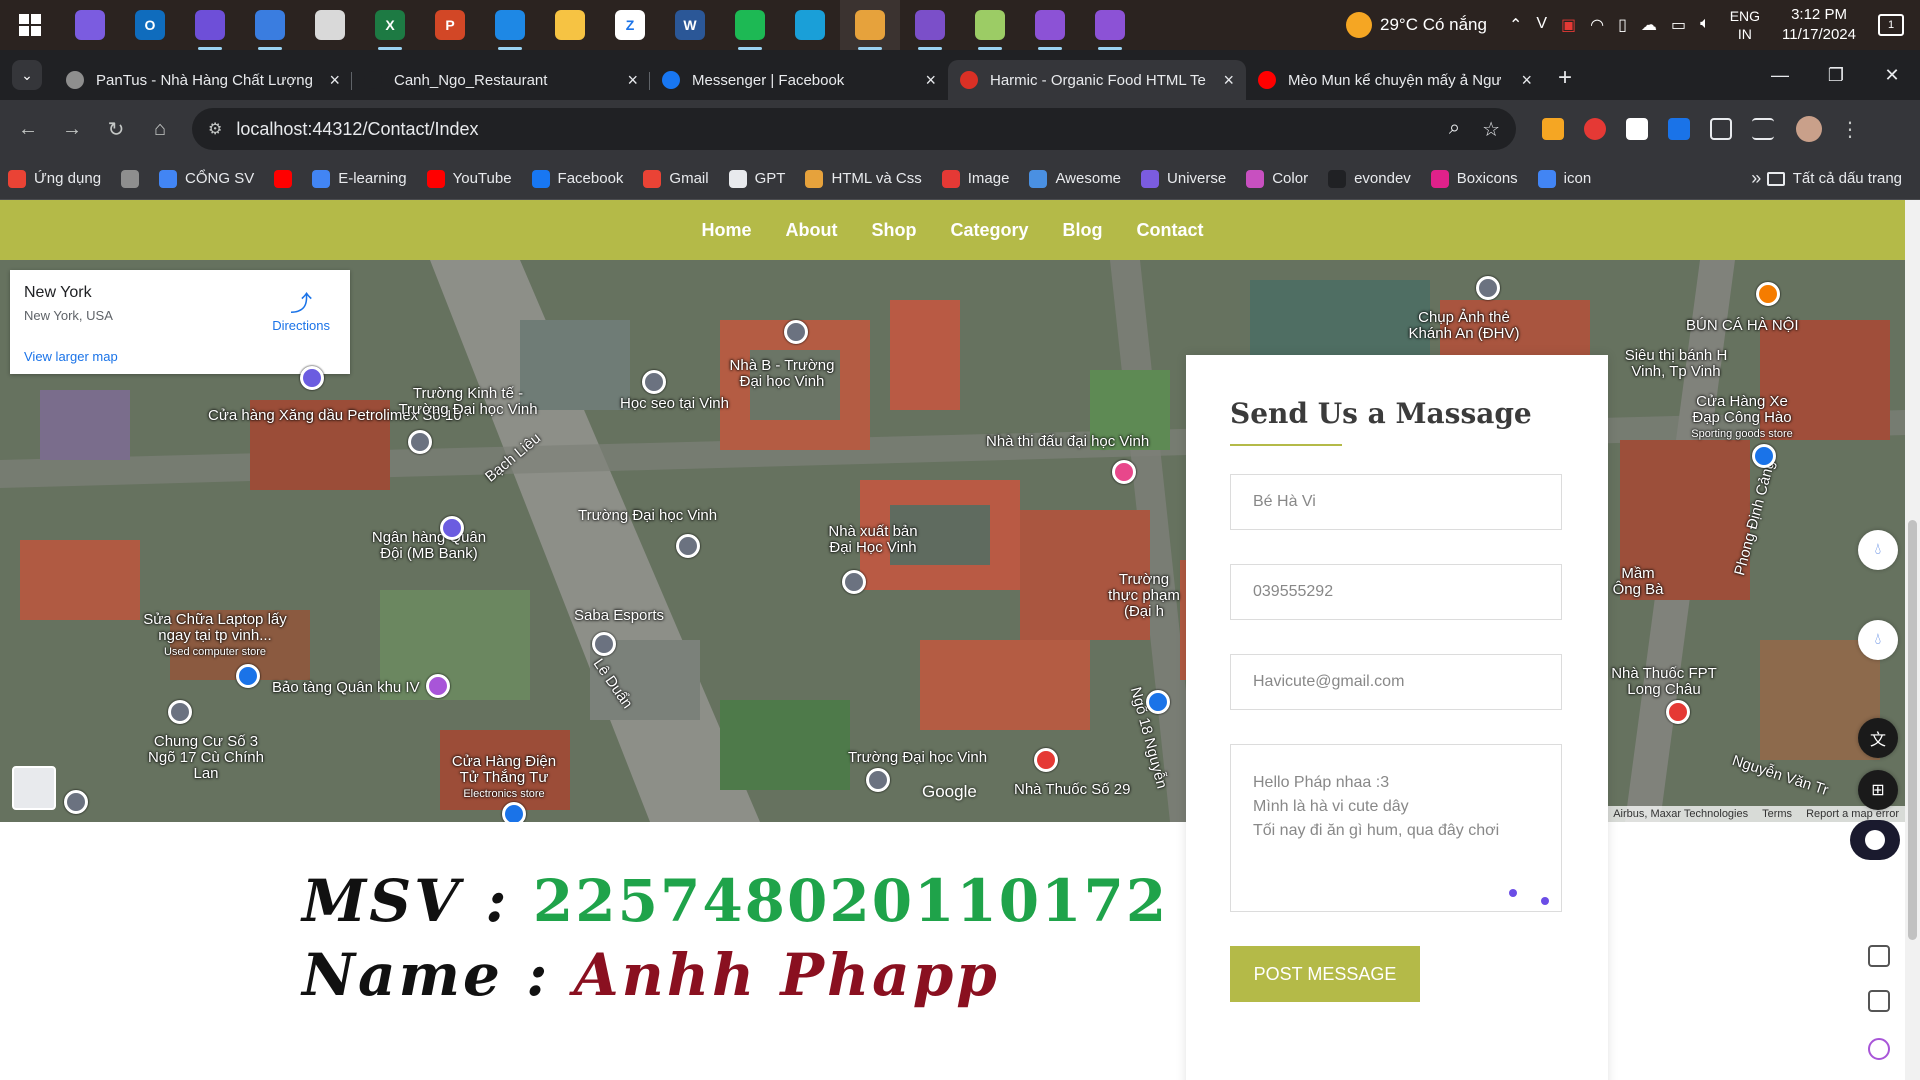  I want to click on tab-search-button: ⌄, so click(27, 75).